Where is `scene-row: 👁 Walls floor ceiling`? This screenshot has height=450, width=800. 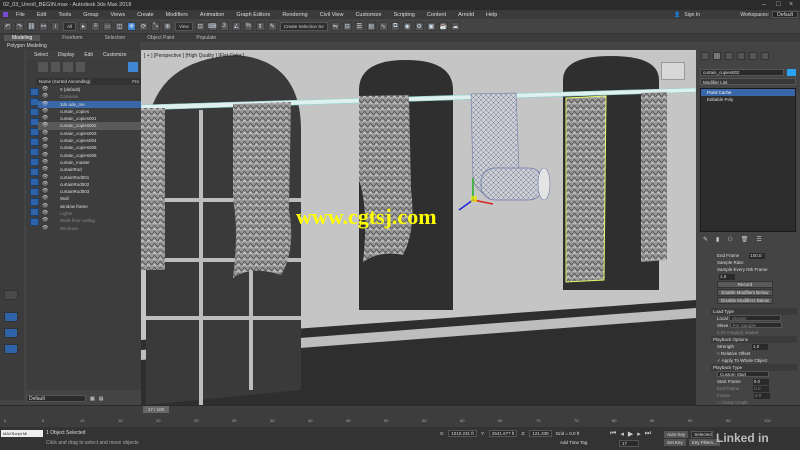
scene-row: 👁 Walls floor ceiling is located at coordinates (89, 220).